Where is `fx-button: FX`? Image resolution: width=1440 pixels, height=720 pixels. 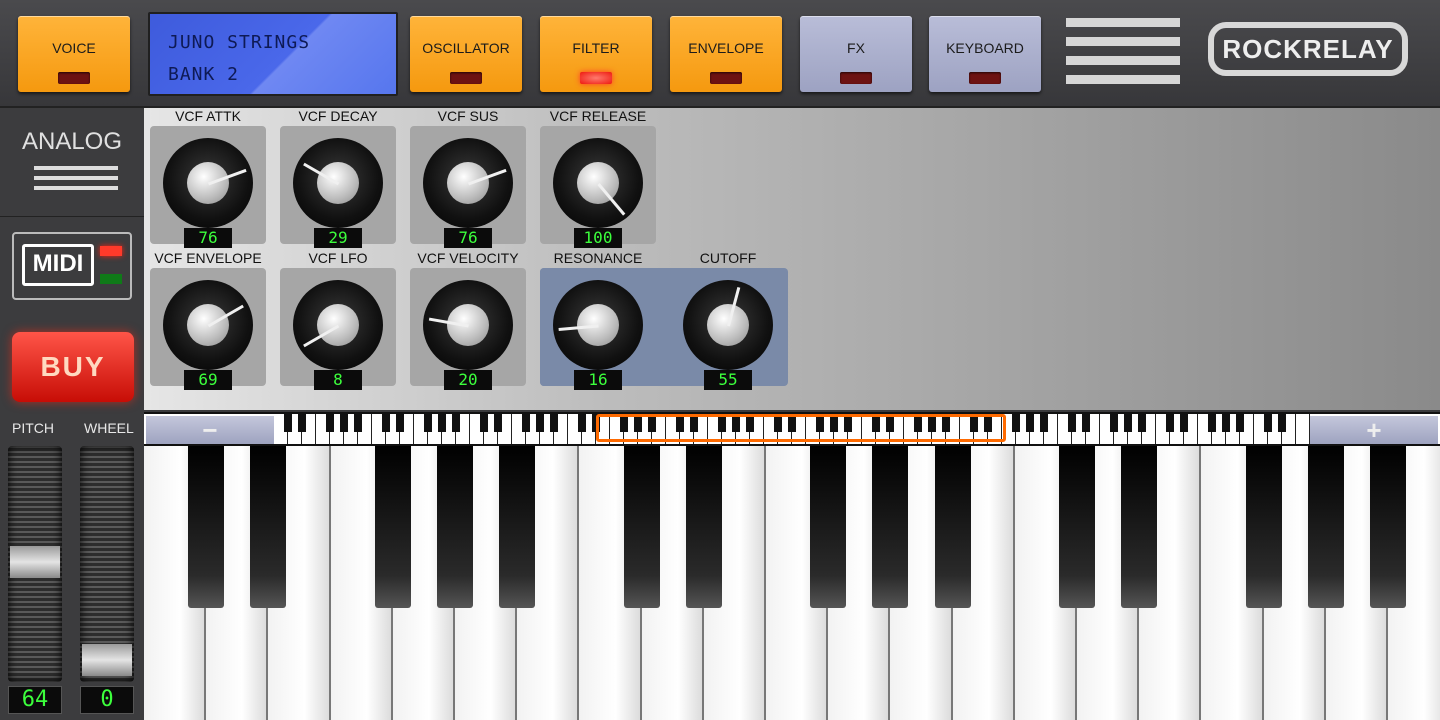 fx-button: FX is located at coordinates (856, 54).